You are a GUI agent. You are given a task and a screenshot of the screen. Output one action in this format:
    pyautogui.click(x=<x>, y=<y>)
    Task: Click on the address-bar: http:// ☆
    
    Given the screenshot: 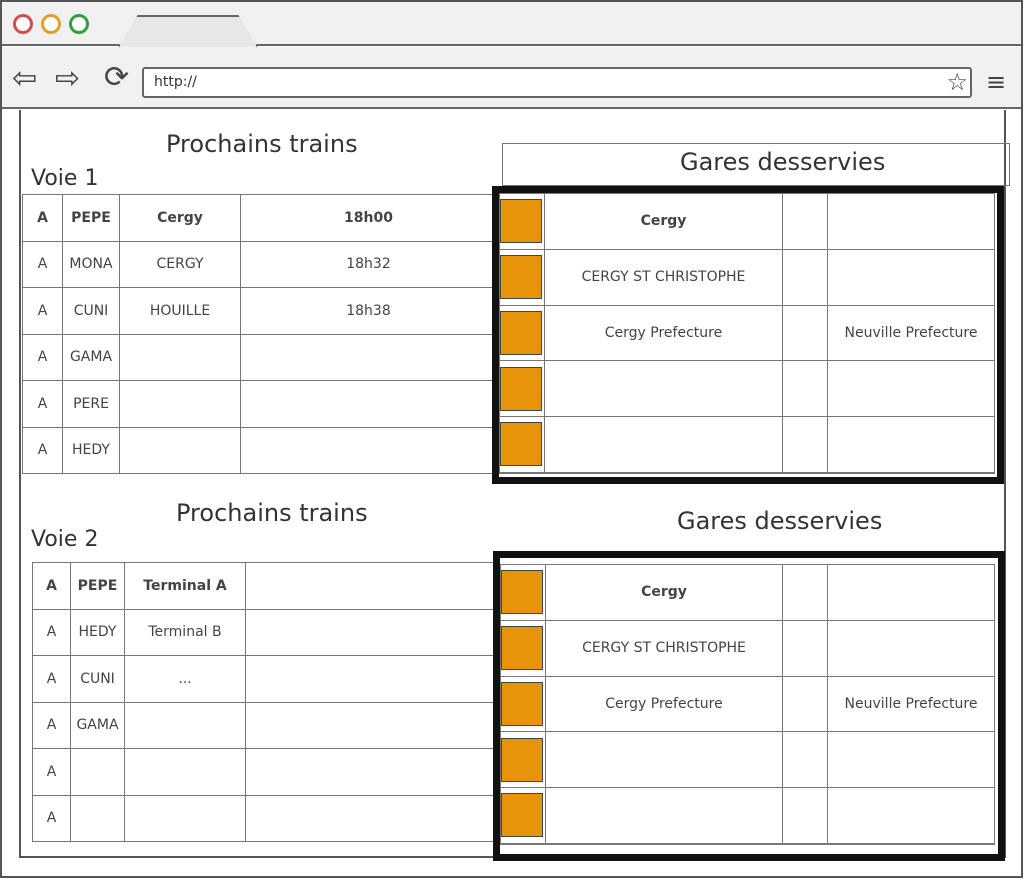 What is the action you would take?
    pyautogui.click(x=557, y=82)
    